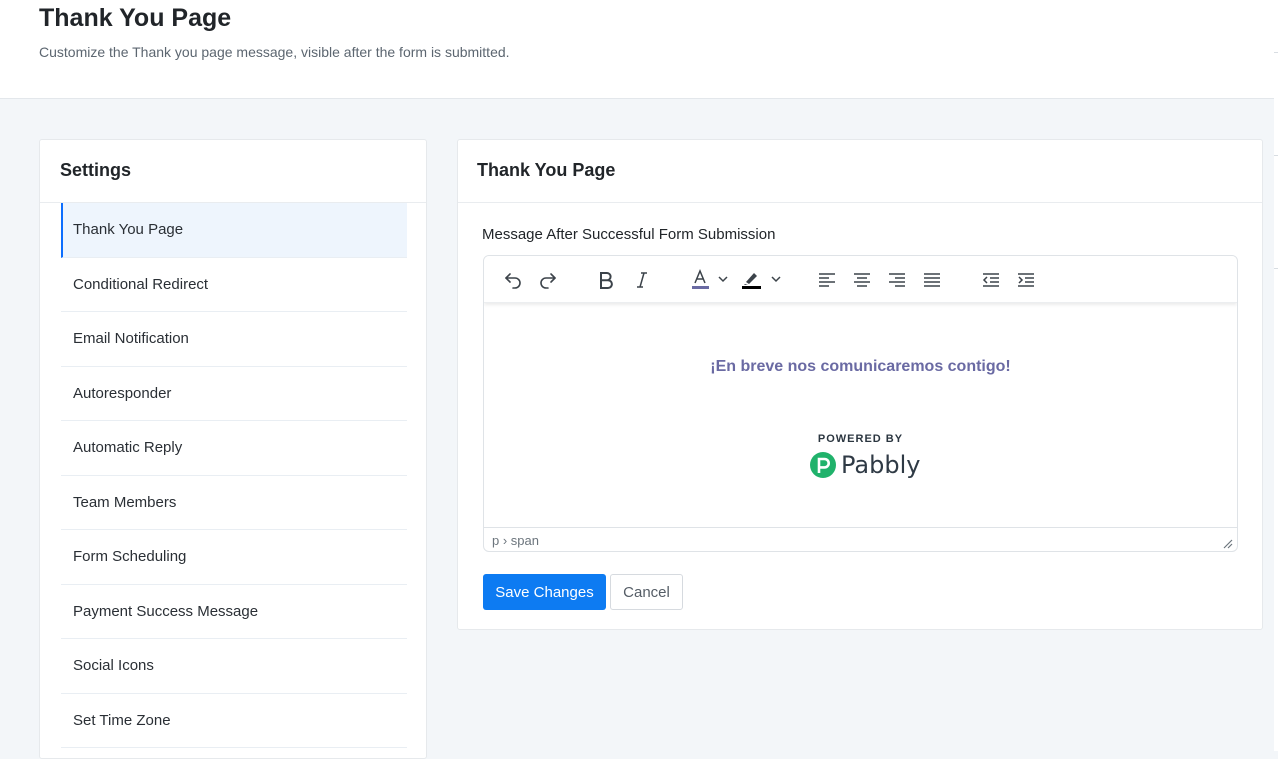 The image size is (1278, 759). What do you see at coordinates (234, 394) in the screenshot?
I see `settings-item-autoresponder: Autoresponder` at bounding box center [234, 394].